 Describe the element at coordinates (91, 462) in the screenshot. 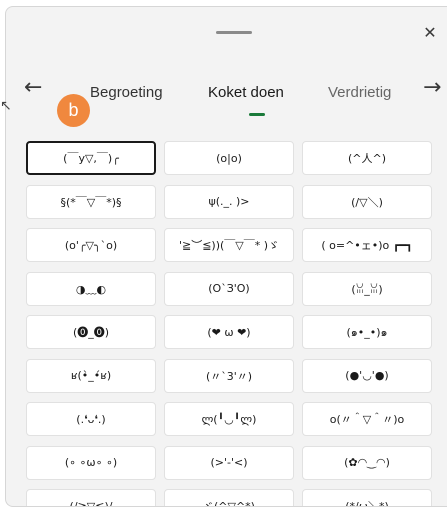

I see `kaomoji-item: (∘ ∘ω∘ ∘)` at that location.